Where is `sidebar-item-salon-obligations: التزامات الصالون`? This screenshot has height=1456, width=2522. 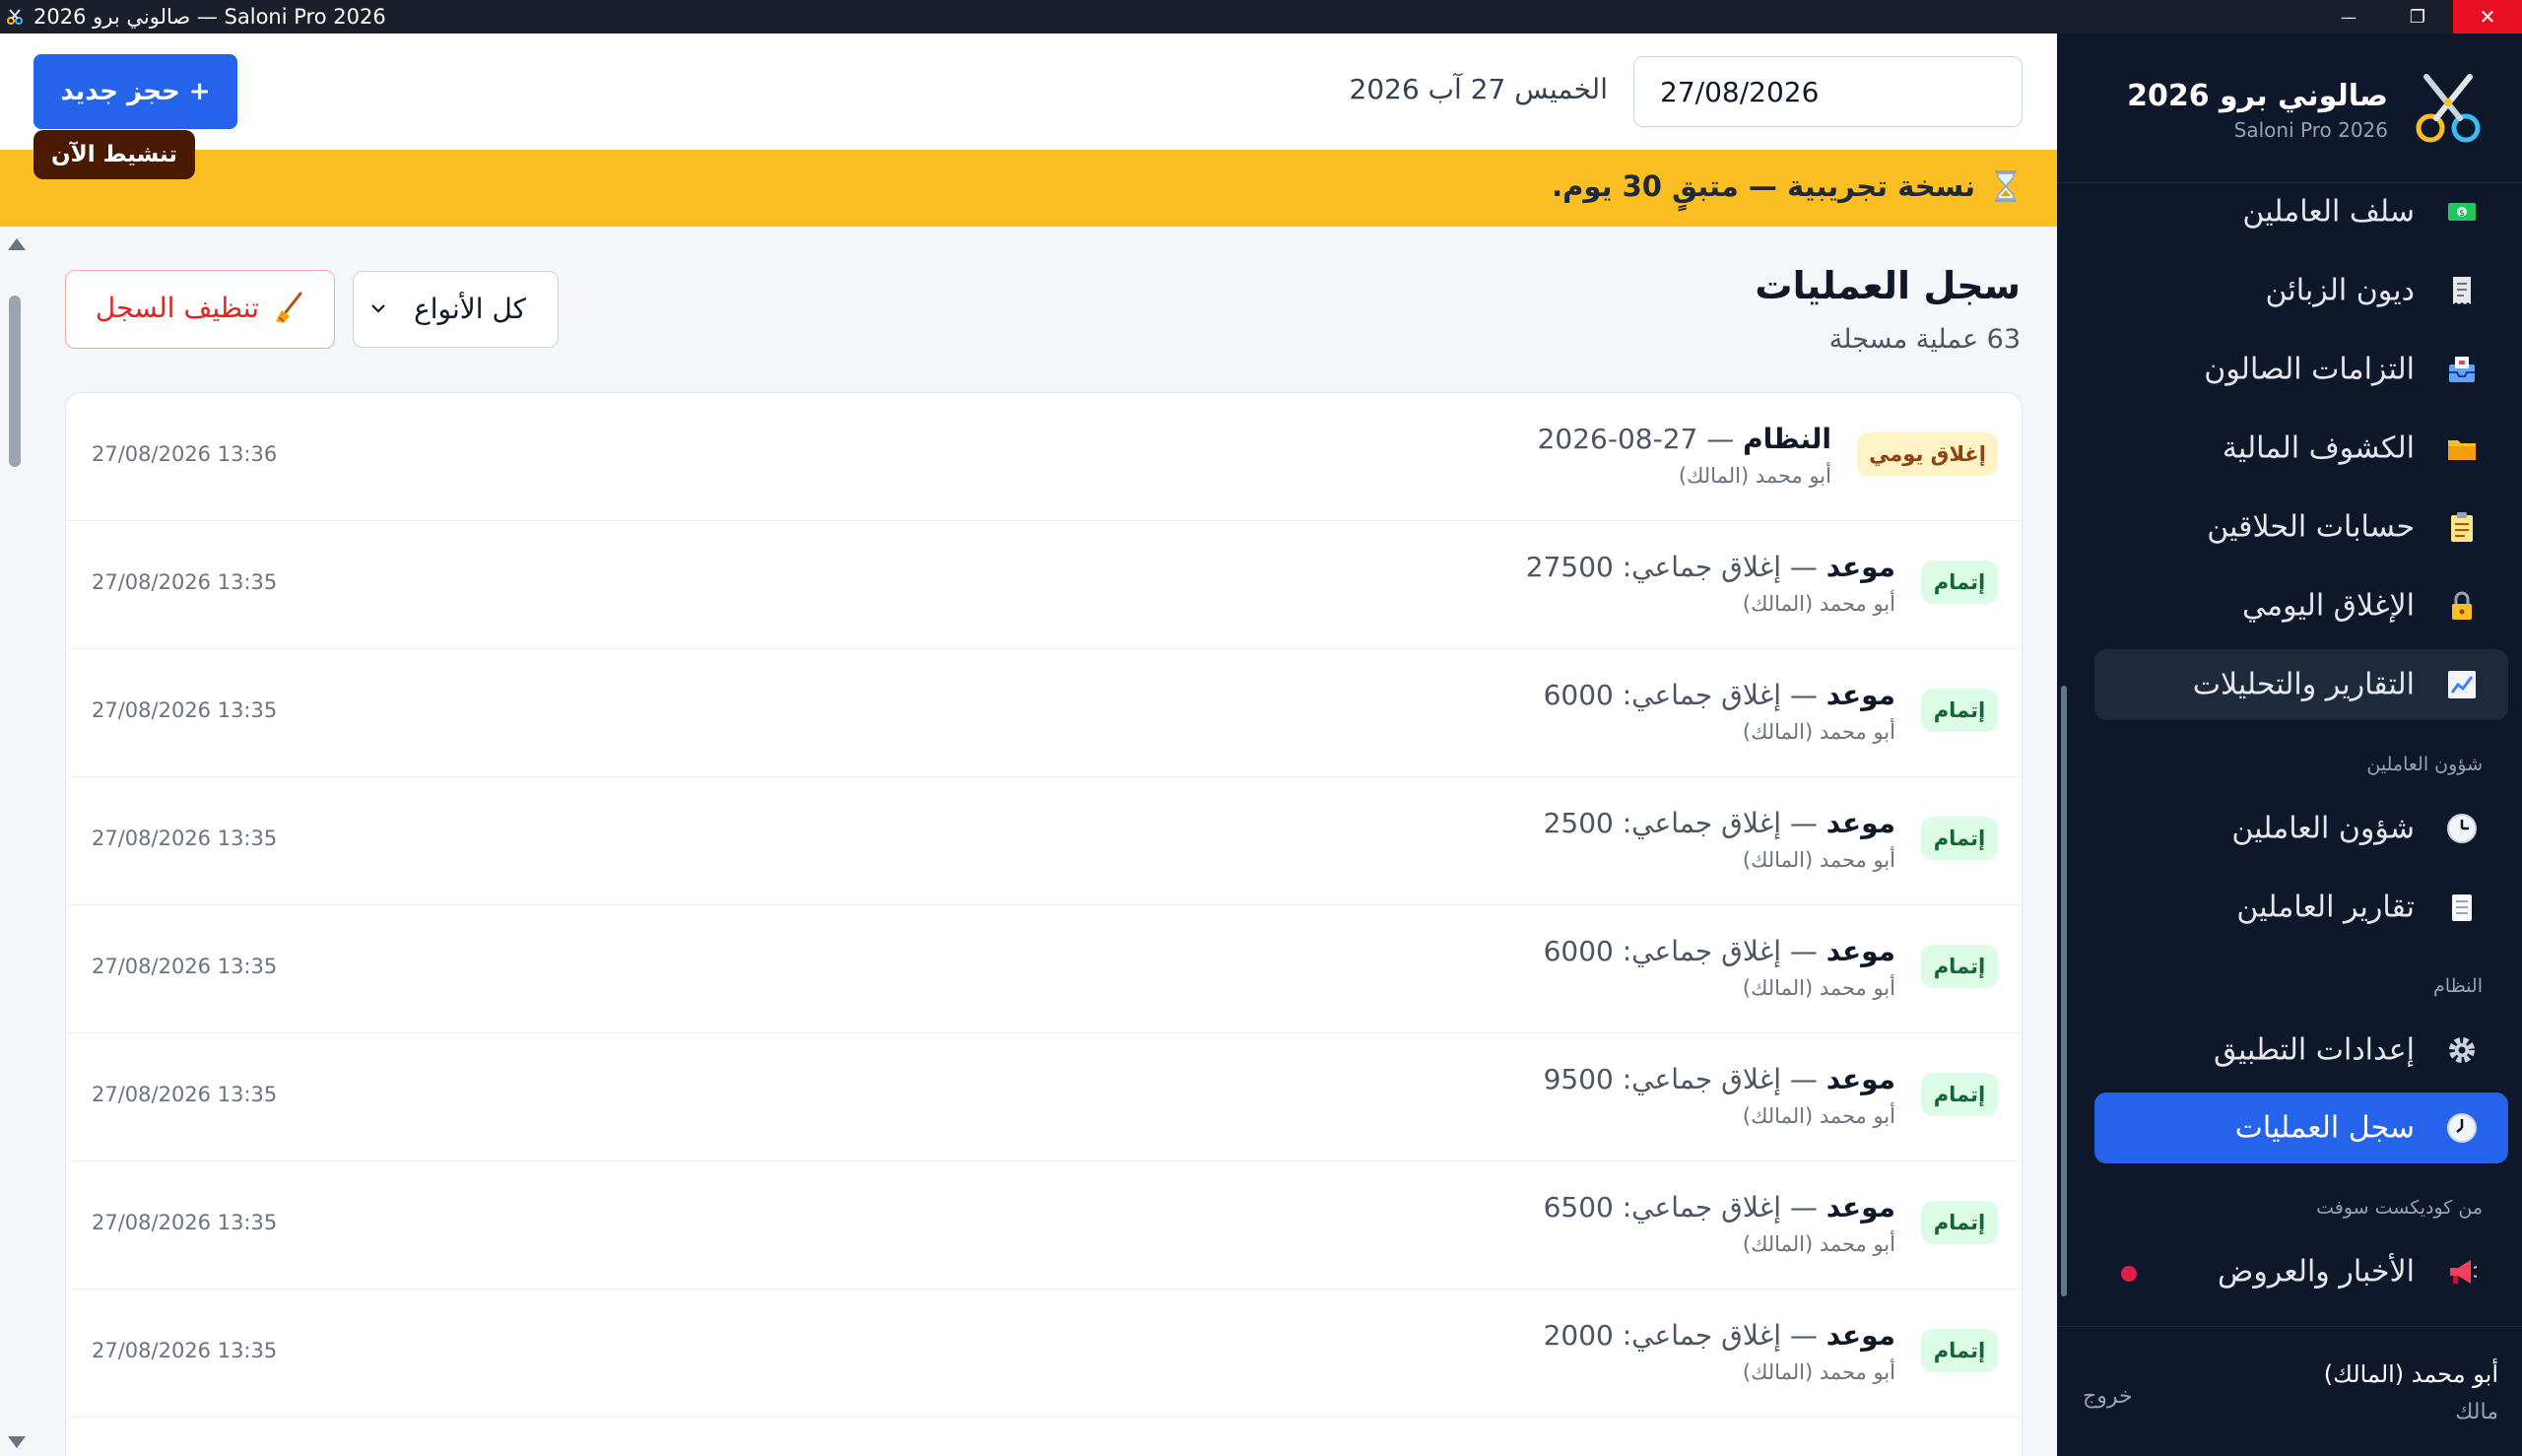
sidebar-item-salon-obligations: التزامات الصالون is located at coordinates (2301, 369).